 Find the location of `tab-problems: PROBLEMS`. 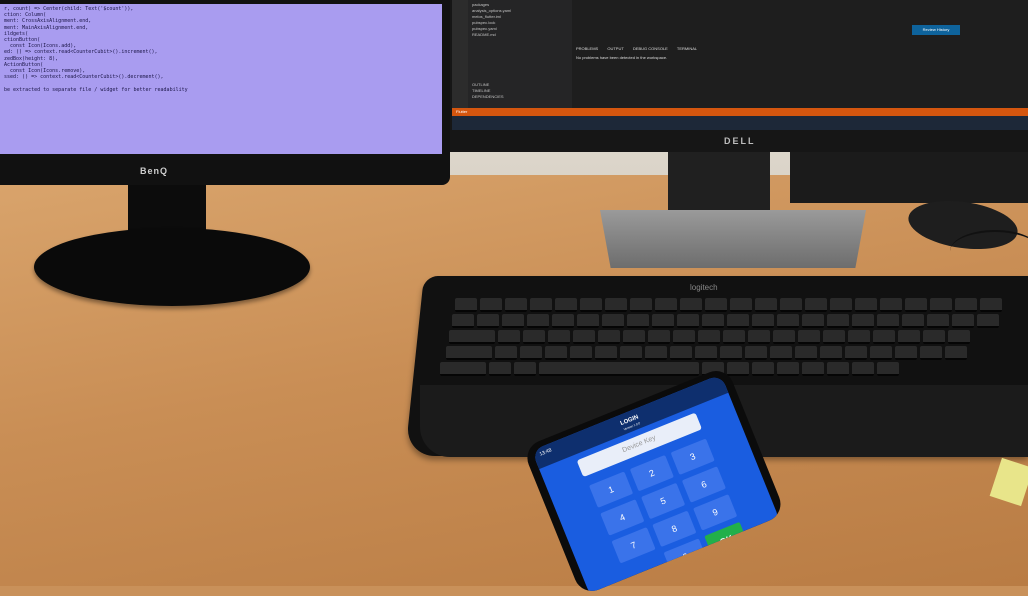

tab-problems: PROBLEMS is located at coordinates (587, 48).